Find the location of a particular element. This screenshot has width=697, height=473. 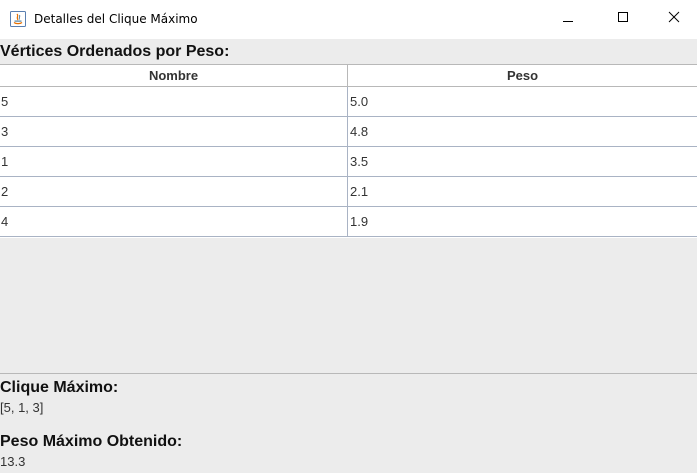

cell-nombre: 3 is located at coordinates (174, 131).